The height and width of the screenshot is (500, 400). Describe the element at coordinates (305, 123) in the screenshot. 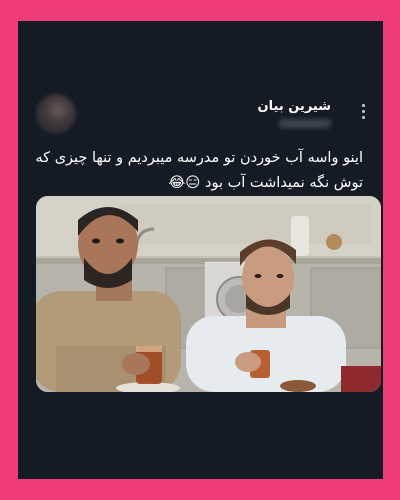

I see `author-handle-blurred` at that location.